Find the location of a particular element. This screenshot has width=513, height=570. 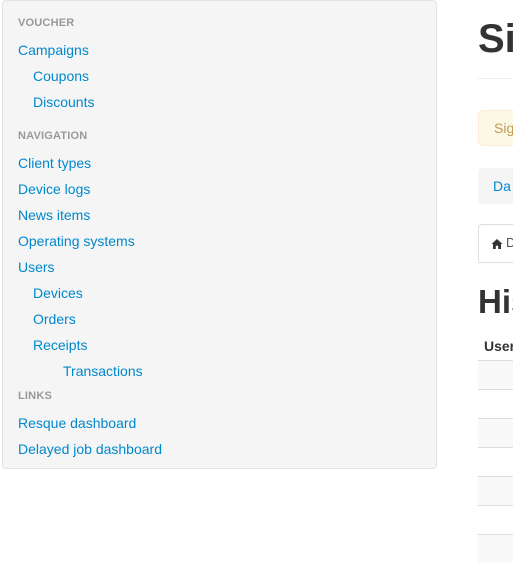

page-title: Si is located at coordinates (495, 39).